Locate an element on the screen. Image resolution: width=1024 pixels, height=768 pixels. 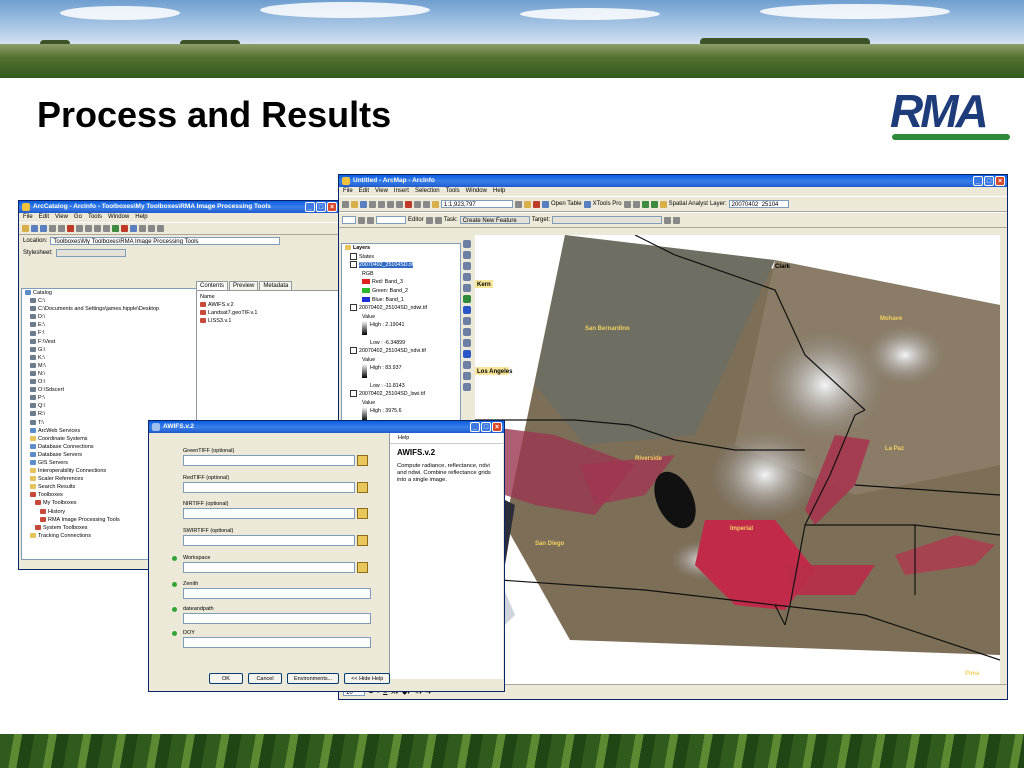
back-extent-icon is located at coordinates (467, 310).